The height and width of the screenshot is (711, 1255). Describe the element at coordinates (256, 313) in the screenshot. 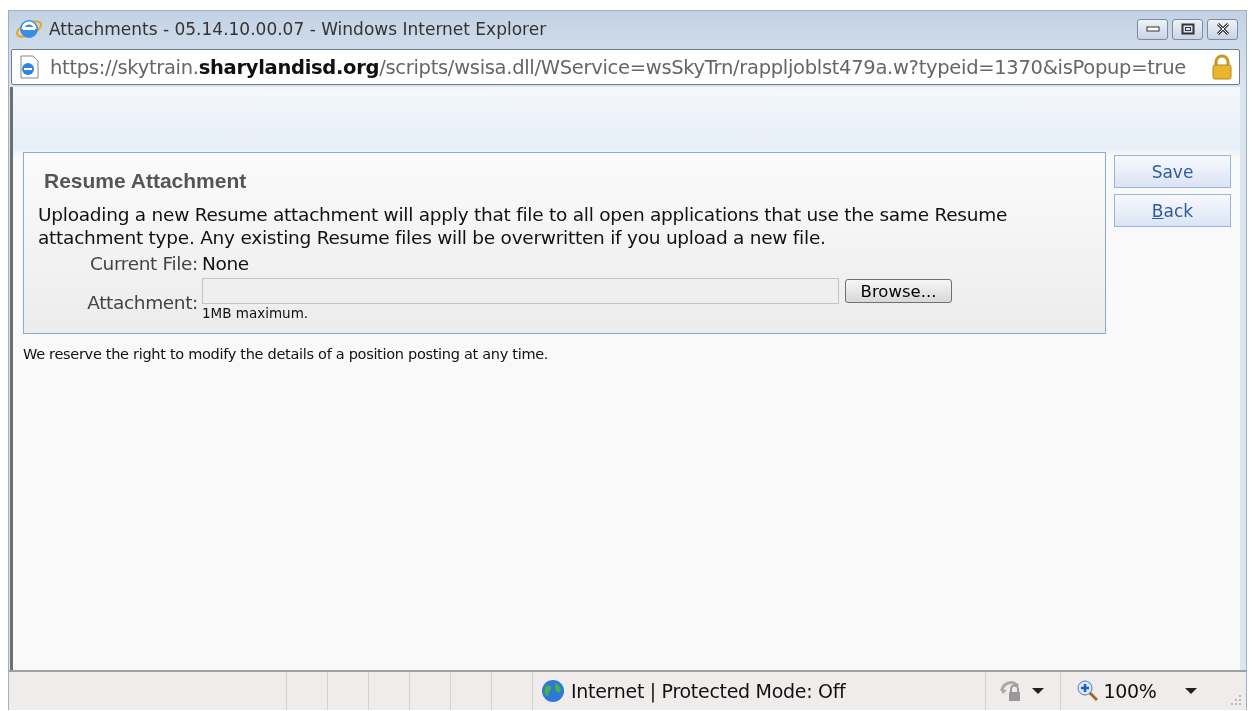

I see `size-hint: 1MB maximum.` at that location.